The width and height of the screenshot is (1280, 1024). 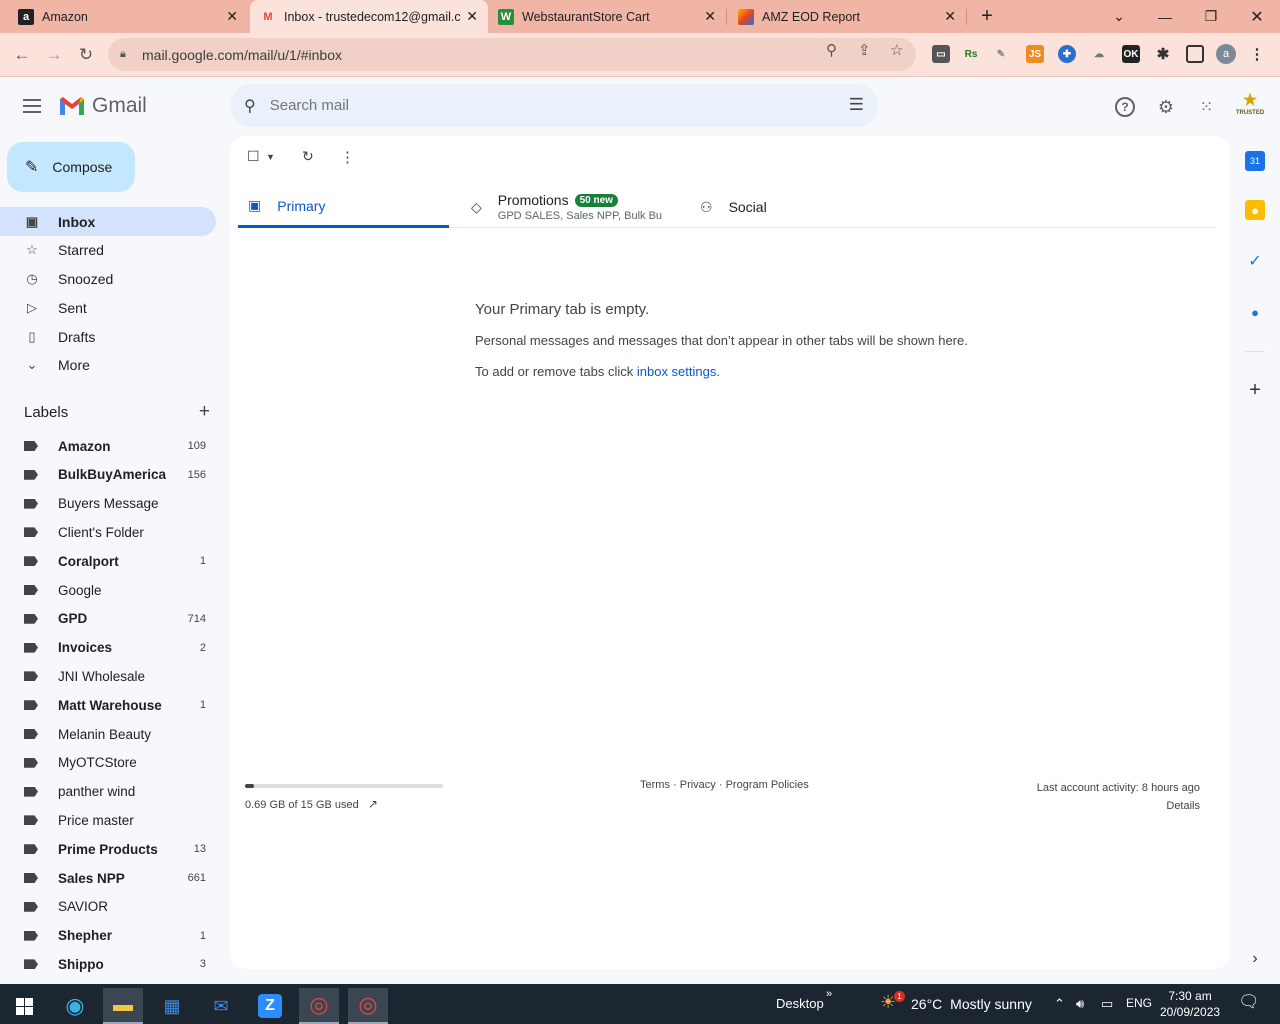 I want to click on extension-cloud-icon: ☁, so click(x=1099, y=54).